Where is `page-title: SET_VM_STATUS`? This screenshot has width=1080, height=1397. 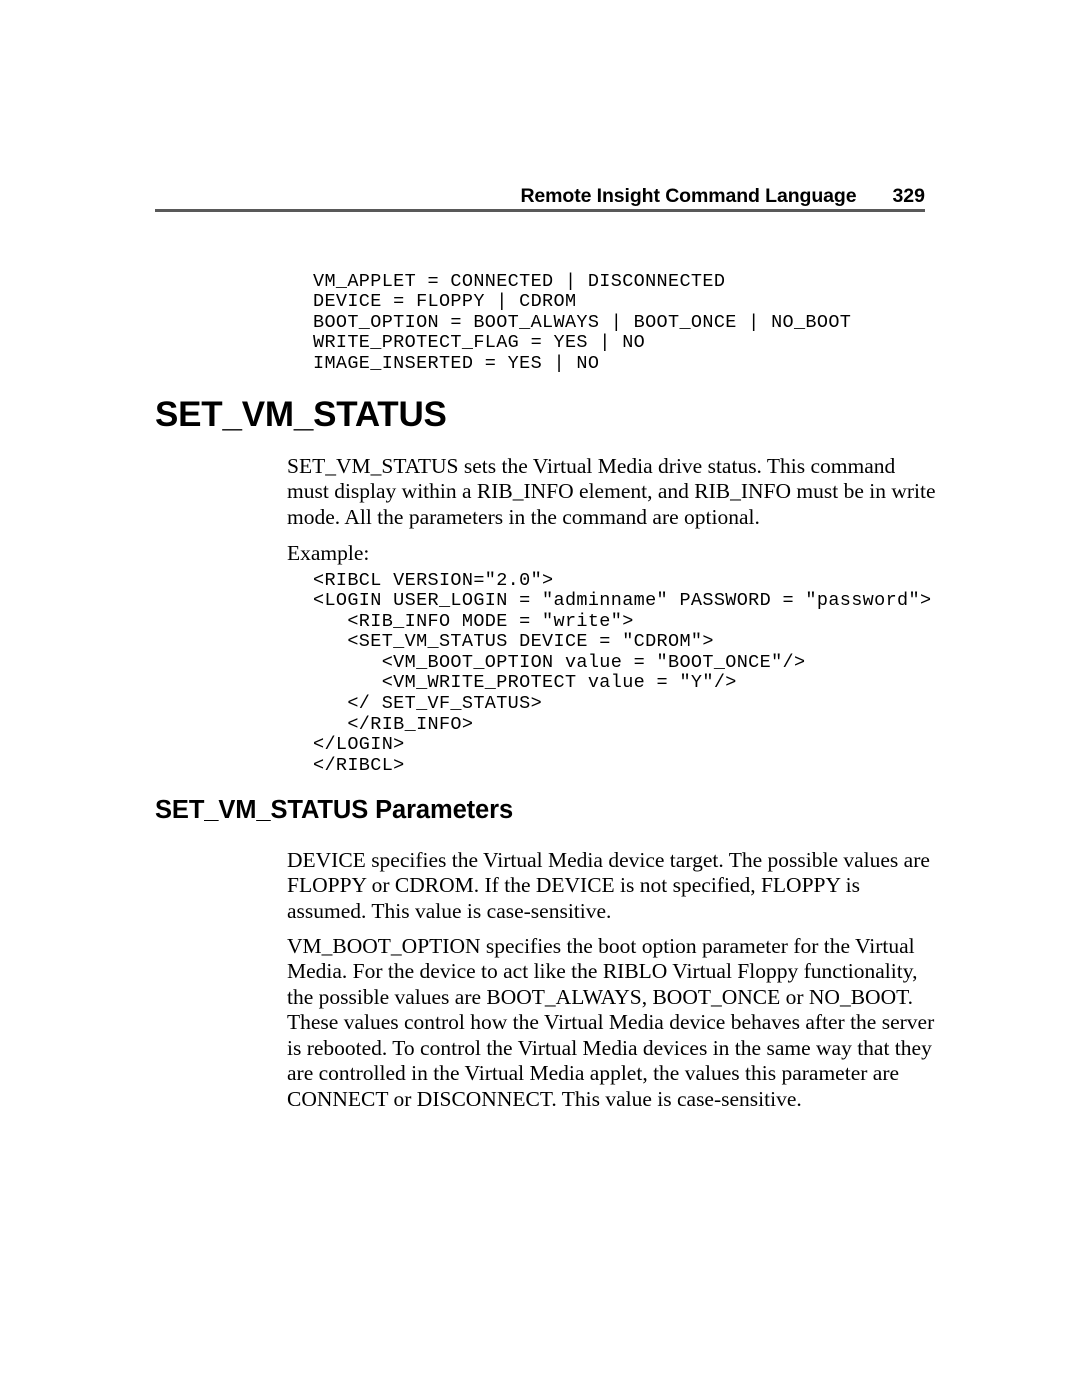
page-title: SET_VM_STATUS is located at coordinates (301, 415).